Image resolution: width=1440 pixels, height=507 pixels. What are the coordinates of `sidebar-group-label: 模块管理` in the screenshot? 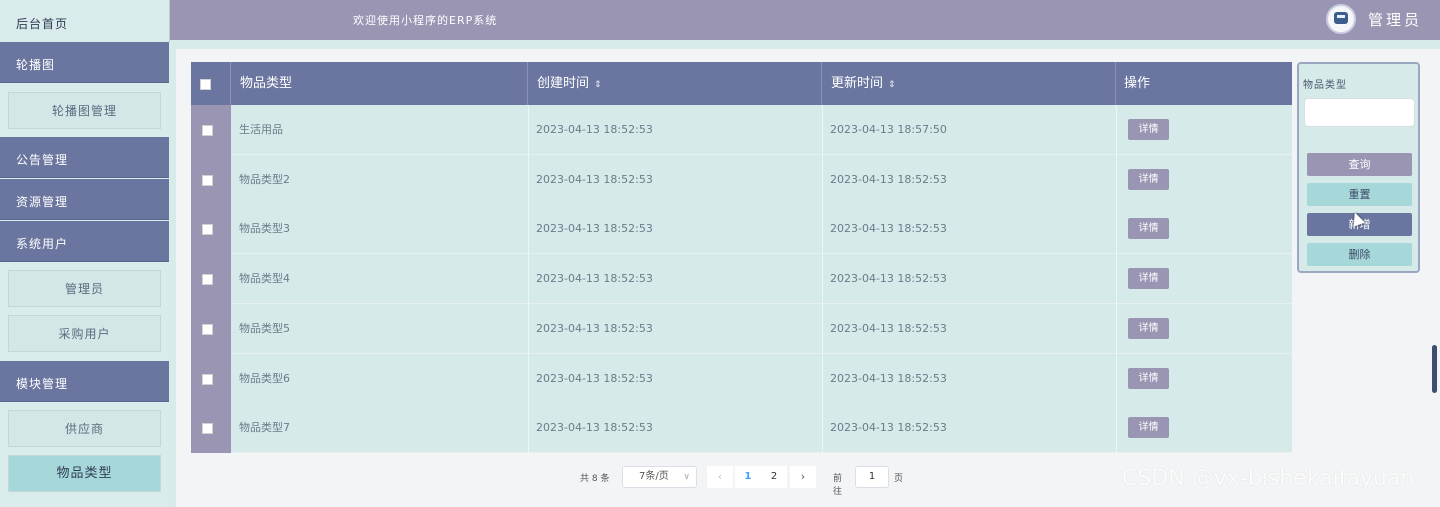 It's located at (42, 384).